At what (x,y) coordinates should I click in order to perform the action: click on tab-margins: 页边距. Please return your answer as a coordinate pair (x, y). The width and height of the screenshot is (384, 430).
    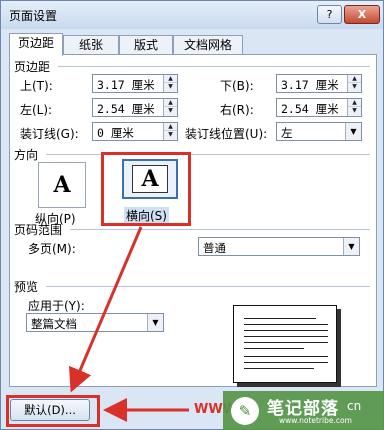
    Looking at the image, I should click on (36, 44).